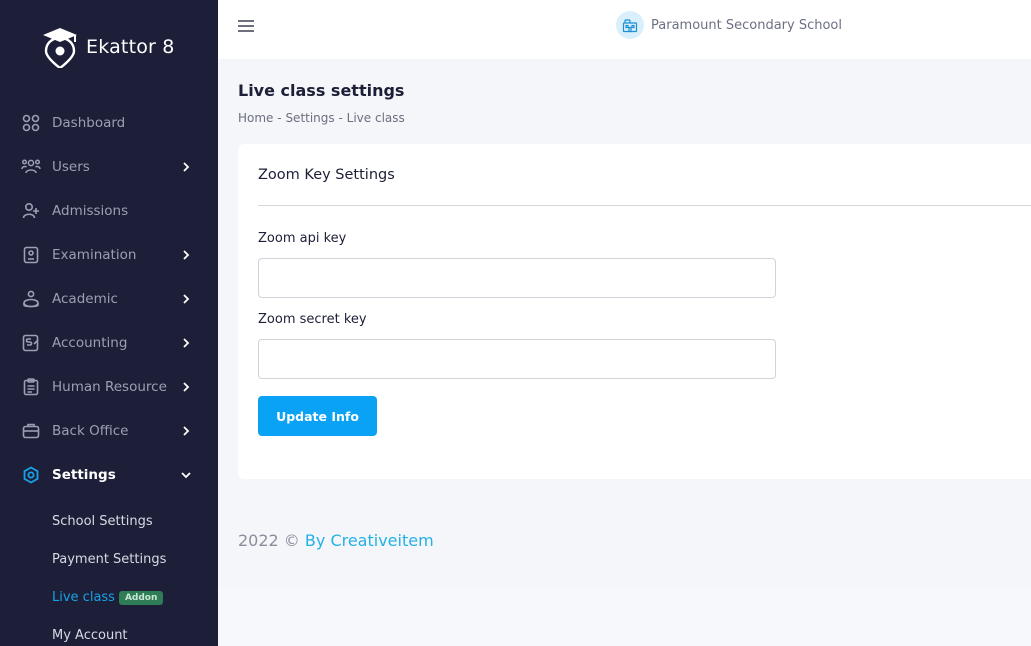 This screenshot has height=646, width=1031. I want to click on clipboard-icon, so click(31, 387).